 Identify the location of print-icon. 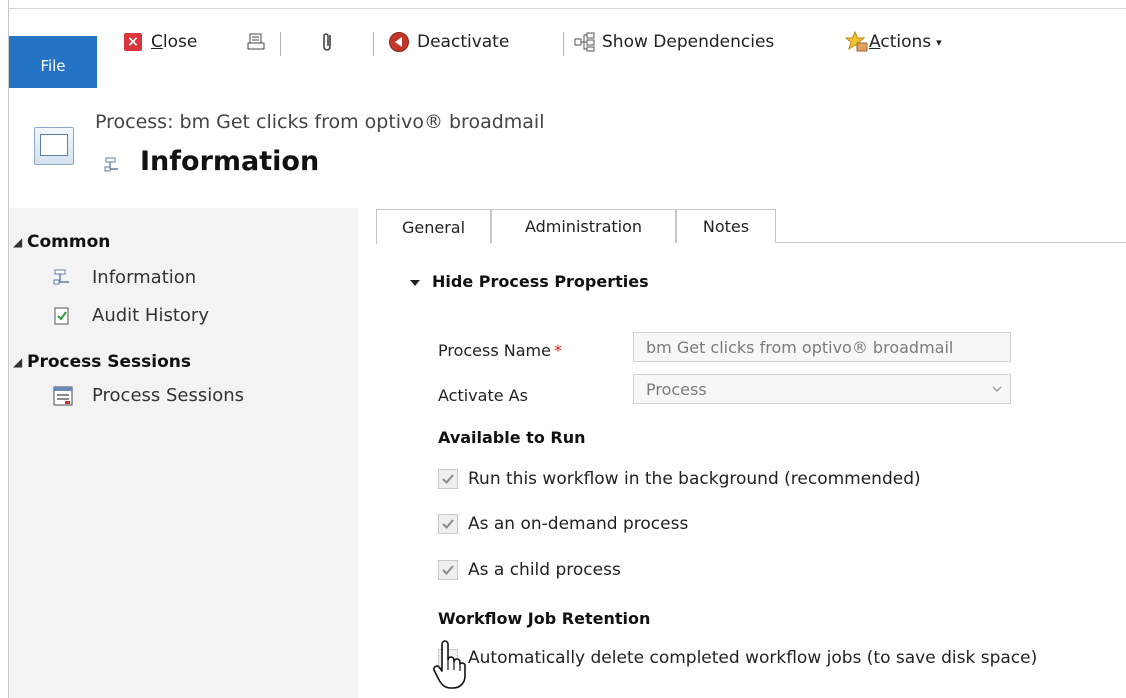
(256, 41).